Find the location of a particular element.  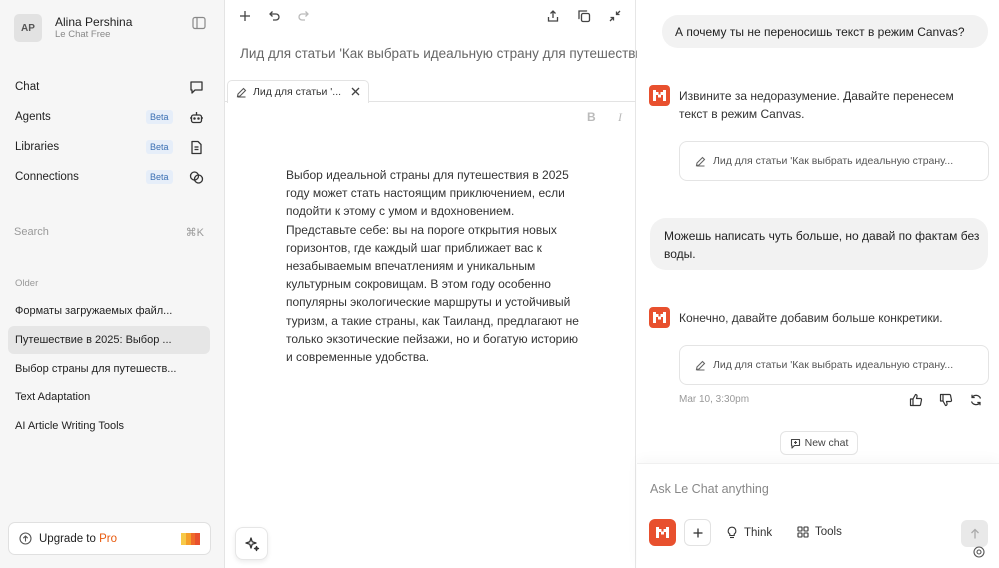

profile-text: Alina Pershina Le Chat Free is located at coordinates (93, 28).